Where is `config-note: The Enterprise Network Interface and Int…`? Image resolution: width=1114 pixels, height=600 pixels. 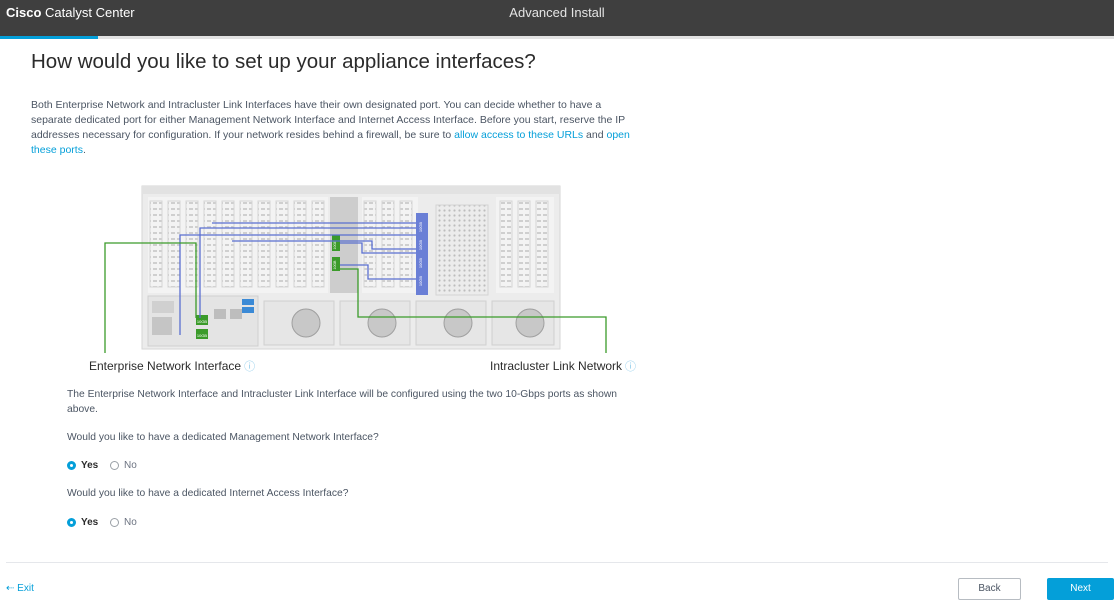 config-note: The Enterprise Network Interface and Int… is located at coordinates (342, 402).